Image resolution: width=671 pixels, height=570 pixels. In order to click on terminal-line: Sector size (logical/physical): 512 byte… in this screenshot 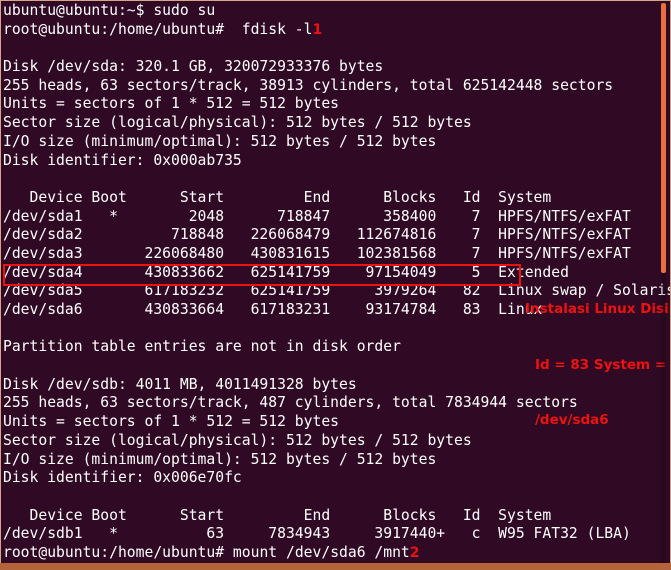, I will do `click(237, 123)`.